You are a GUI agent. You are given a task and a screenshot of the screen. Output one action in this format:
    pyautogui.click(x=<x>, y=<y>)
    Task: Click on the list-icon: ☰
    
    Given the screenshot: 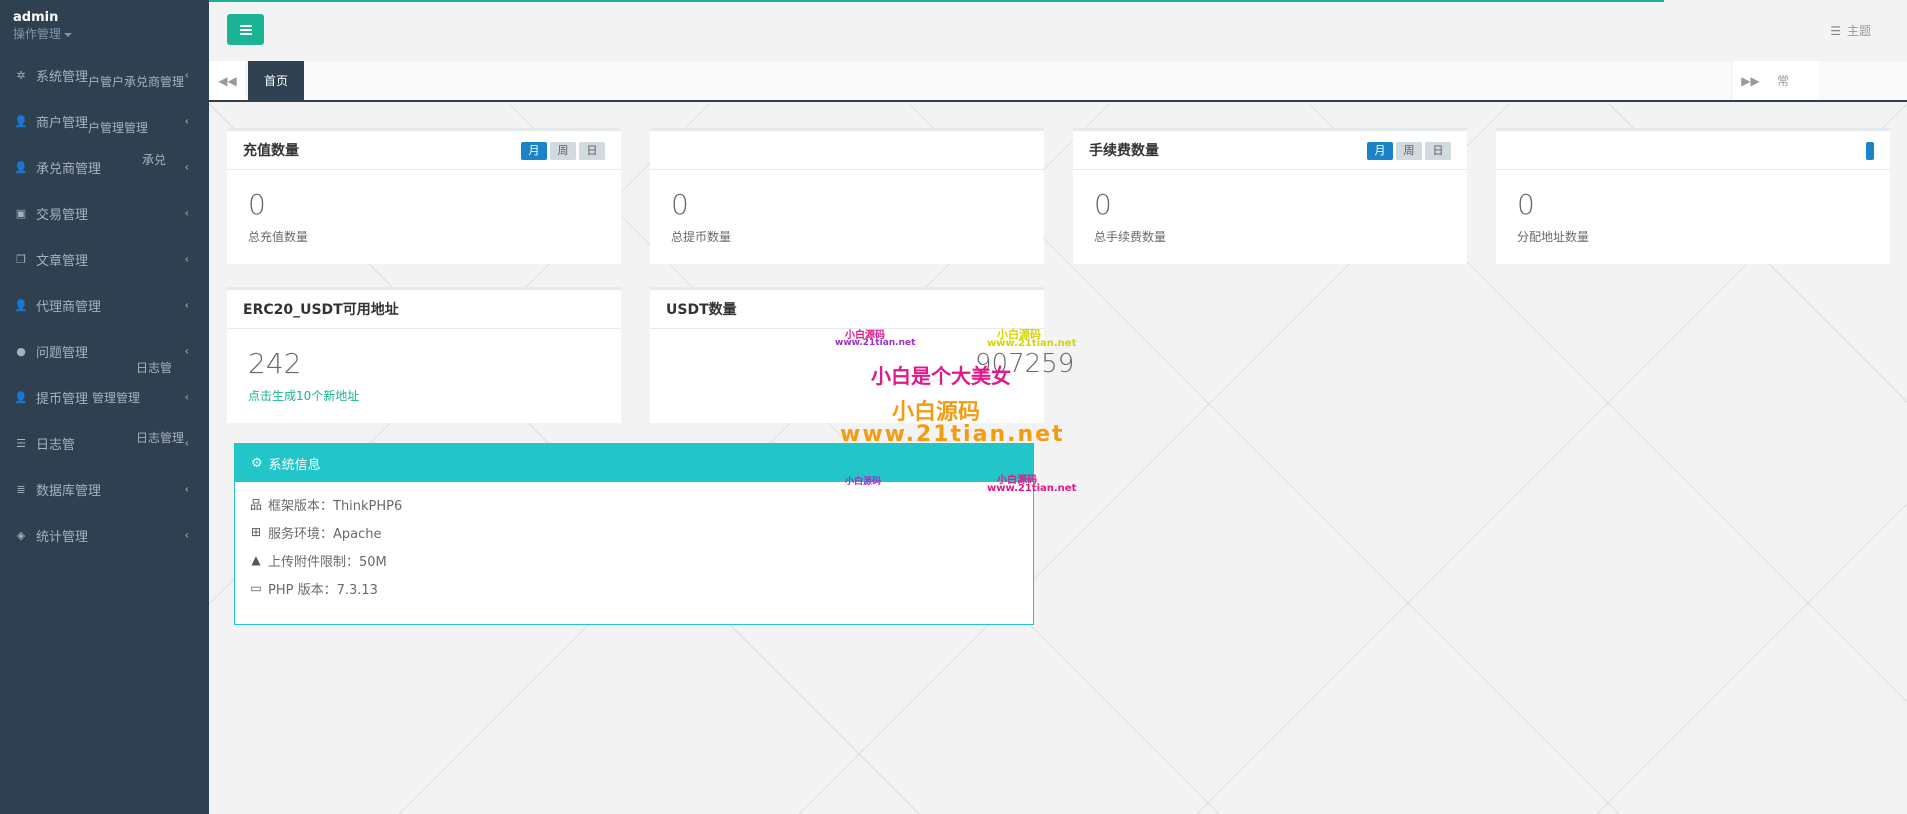 What is the action you would take?
    pyautogui.click(x=21, y=443)
    